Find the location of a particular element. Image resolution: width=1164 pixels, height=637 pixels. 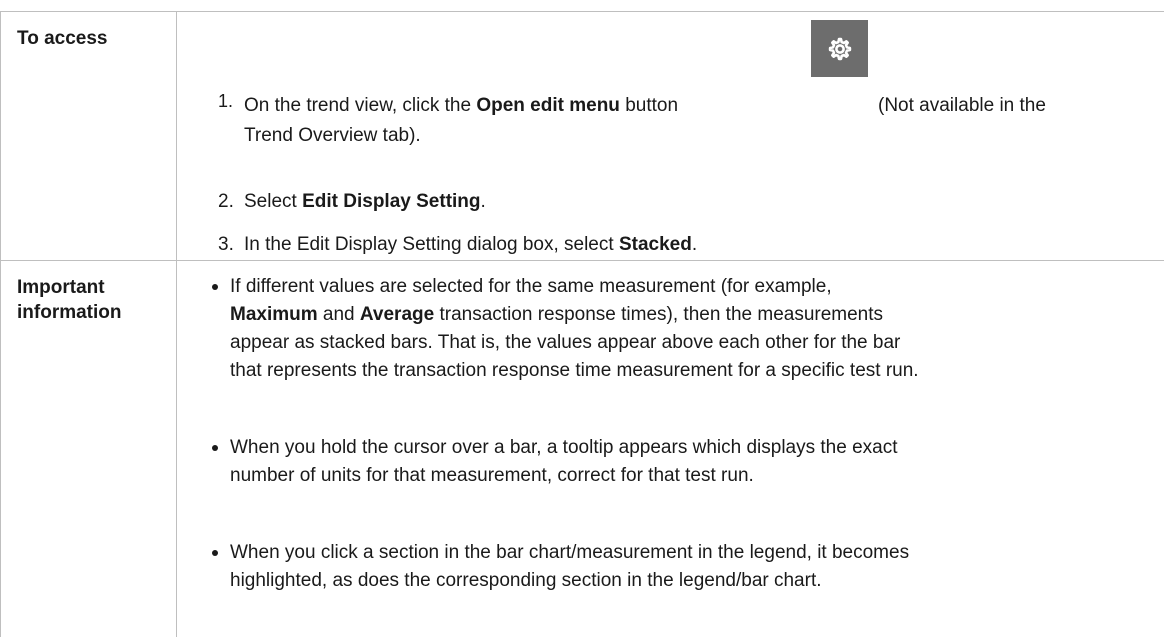

step-bold: Stacked is located at coordinates (655, 244).